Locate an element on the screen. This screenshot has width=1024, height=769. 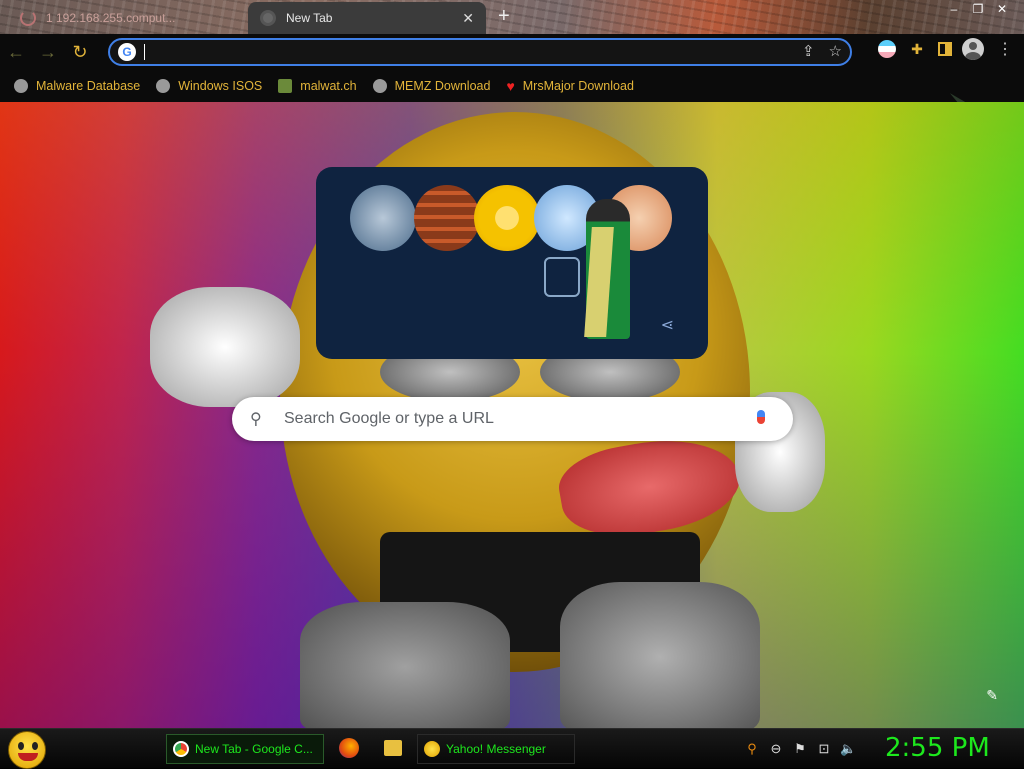
tab-new-tab: New Tab ✕ is located at coordinates (367, 18).